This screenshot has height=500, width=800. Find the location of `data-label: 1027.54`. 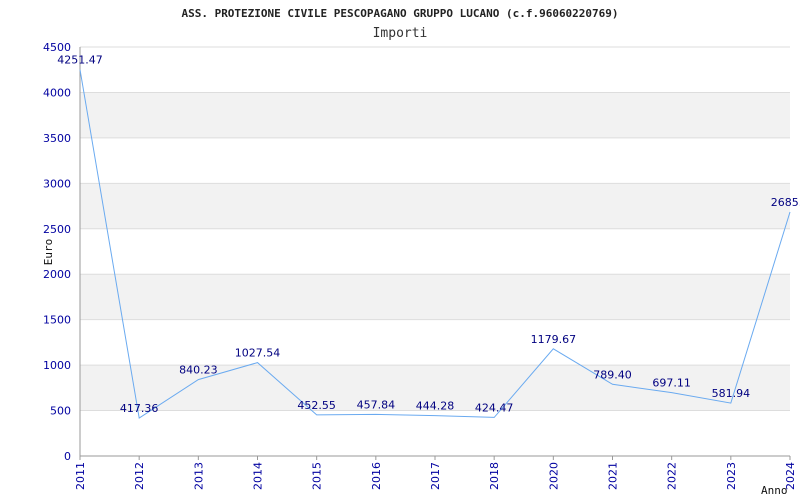

data-label: 1027.54 is located at coordinates (258, 353).